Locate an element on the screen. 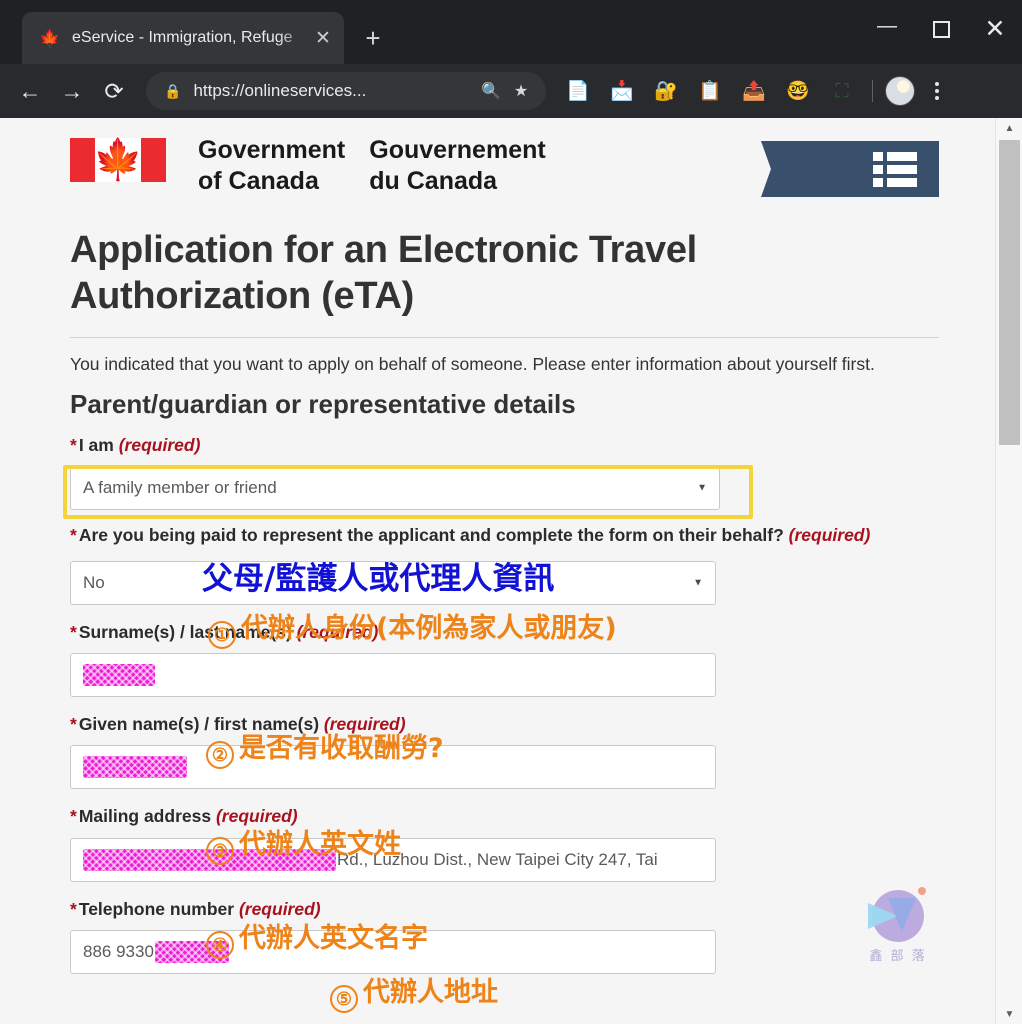 This screenshot has width=1022, height=1024. label-mailing-address-text: Mailing address is located at coordinates (145, 816).